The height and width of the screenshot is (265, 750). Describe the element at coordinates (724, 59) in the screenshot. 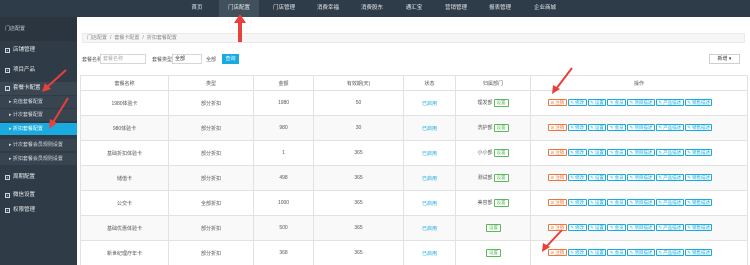

I see `add-button: 新增 ▾` at that location.